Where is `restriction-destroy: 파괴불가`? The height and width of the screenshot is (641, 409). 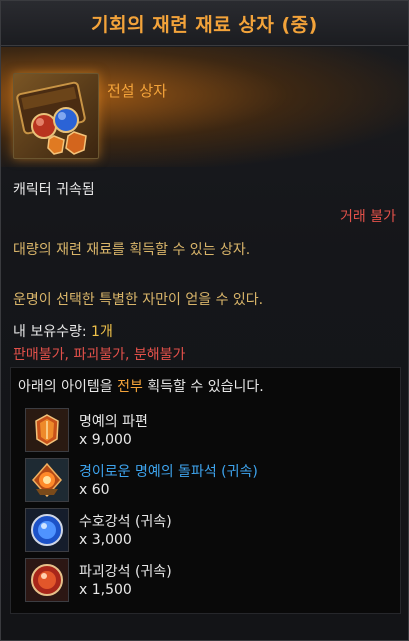 restriction-destroy: 파괴불가 is located at coordinates (99, 355).